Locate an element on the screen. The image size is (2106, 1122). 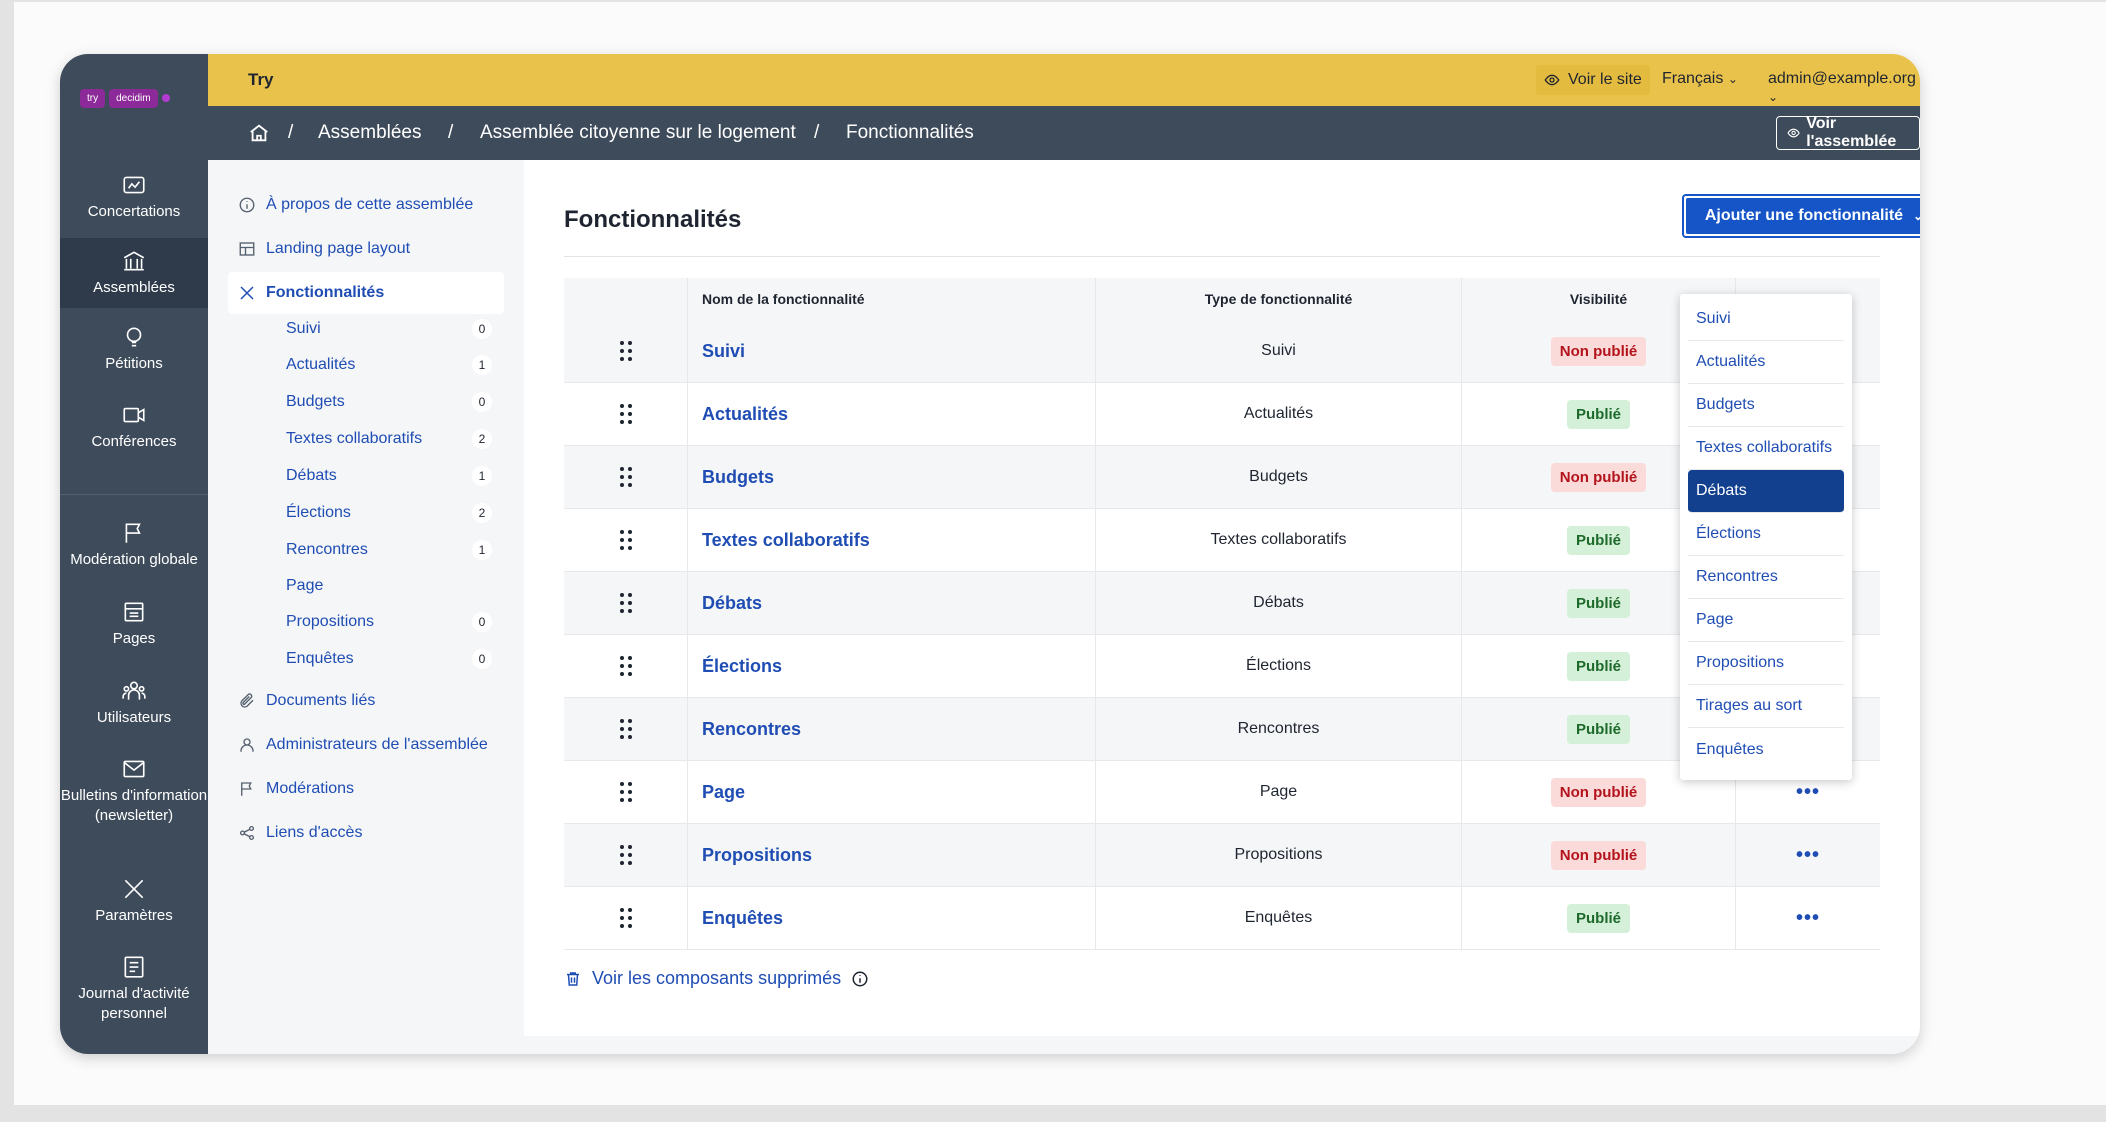
voir-assemblee-button: Voir l'assemblée is located at coordinates (1848, 132).